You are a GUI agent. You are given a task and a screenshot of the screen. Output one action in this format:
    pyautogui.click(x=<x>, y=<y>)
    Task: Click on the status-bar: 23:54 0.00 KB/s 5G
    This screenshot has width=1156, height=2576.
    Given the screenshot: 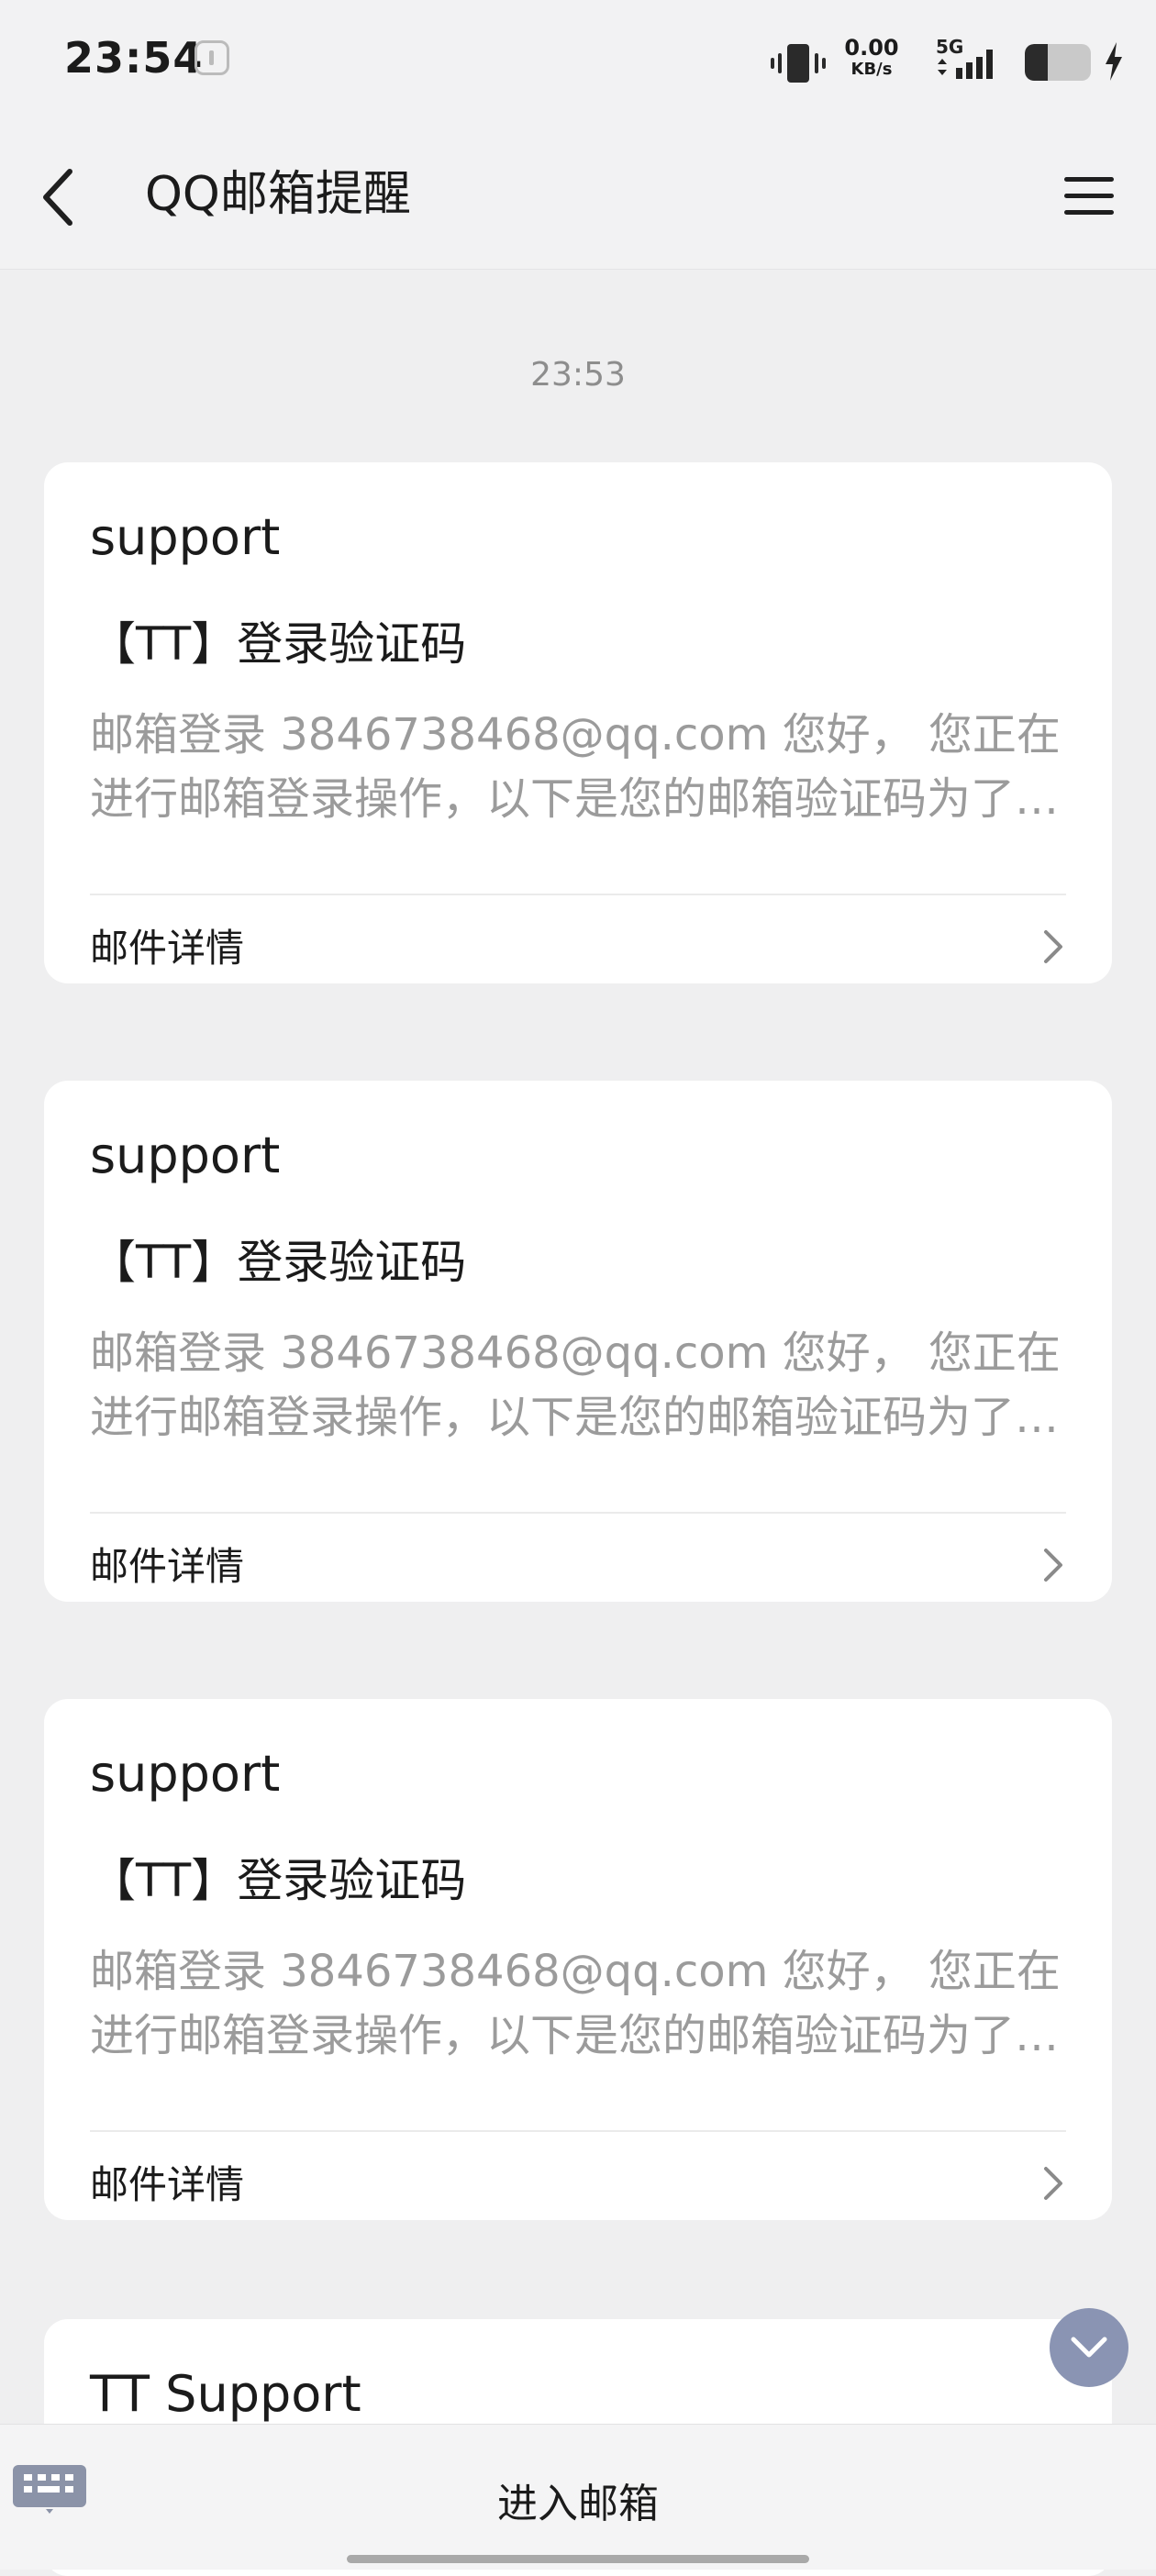 What is the action you would take?
    pyautogui.click(x=578, y=62)
    